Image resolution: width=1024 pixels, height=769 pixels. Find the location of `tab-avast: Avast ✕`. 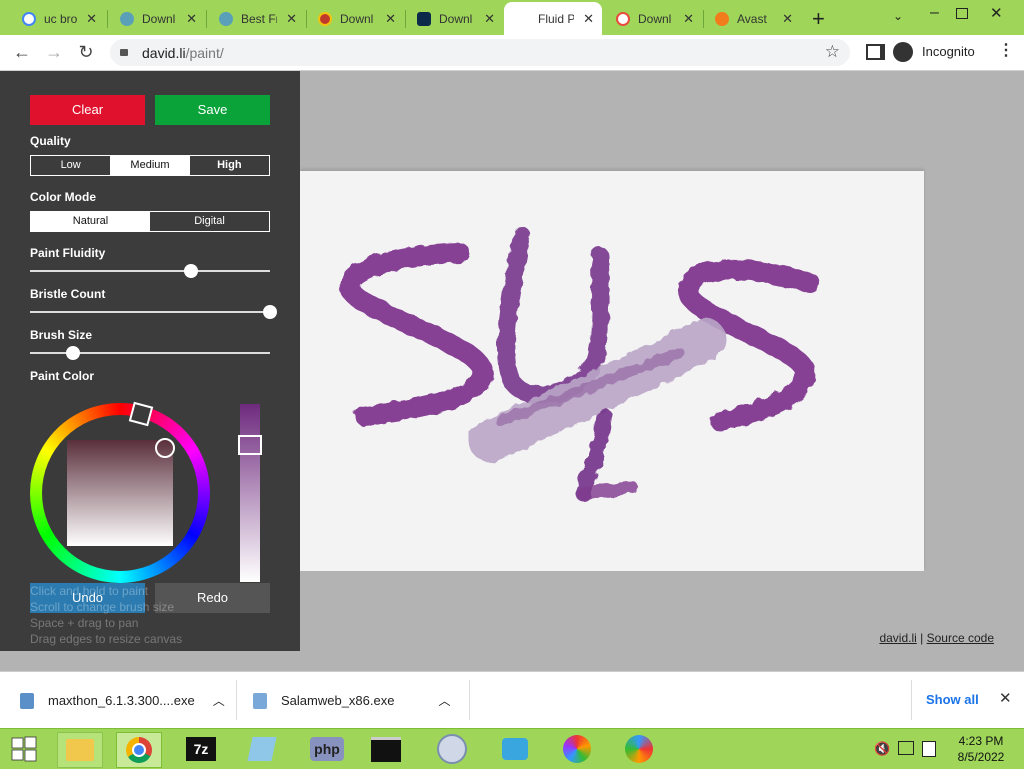

tab-avast: Avast ✕ is located at coordinates (752, 19).